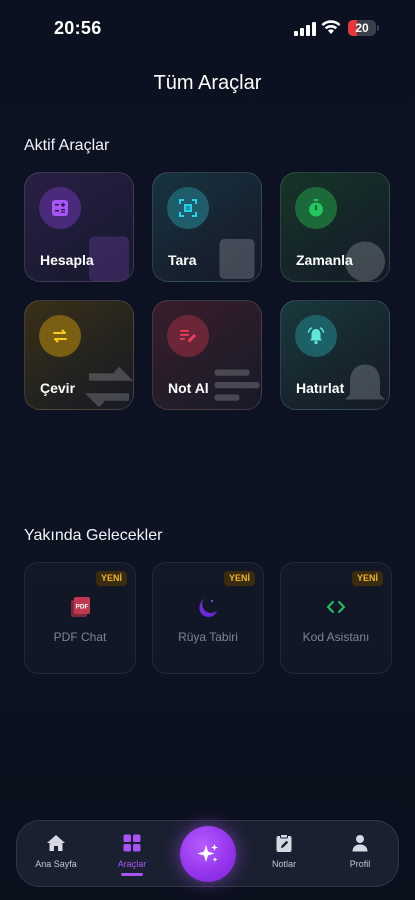  What do you see at coordinates (316, 336) in the screenshot?
I see `bell-alarm-icon` at bounding box center [316, 336].